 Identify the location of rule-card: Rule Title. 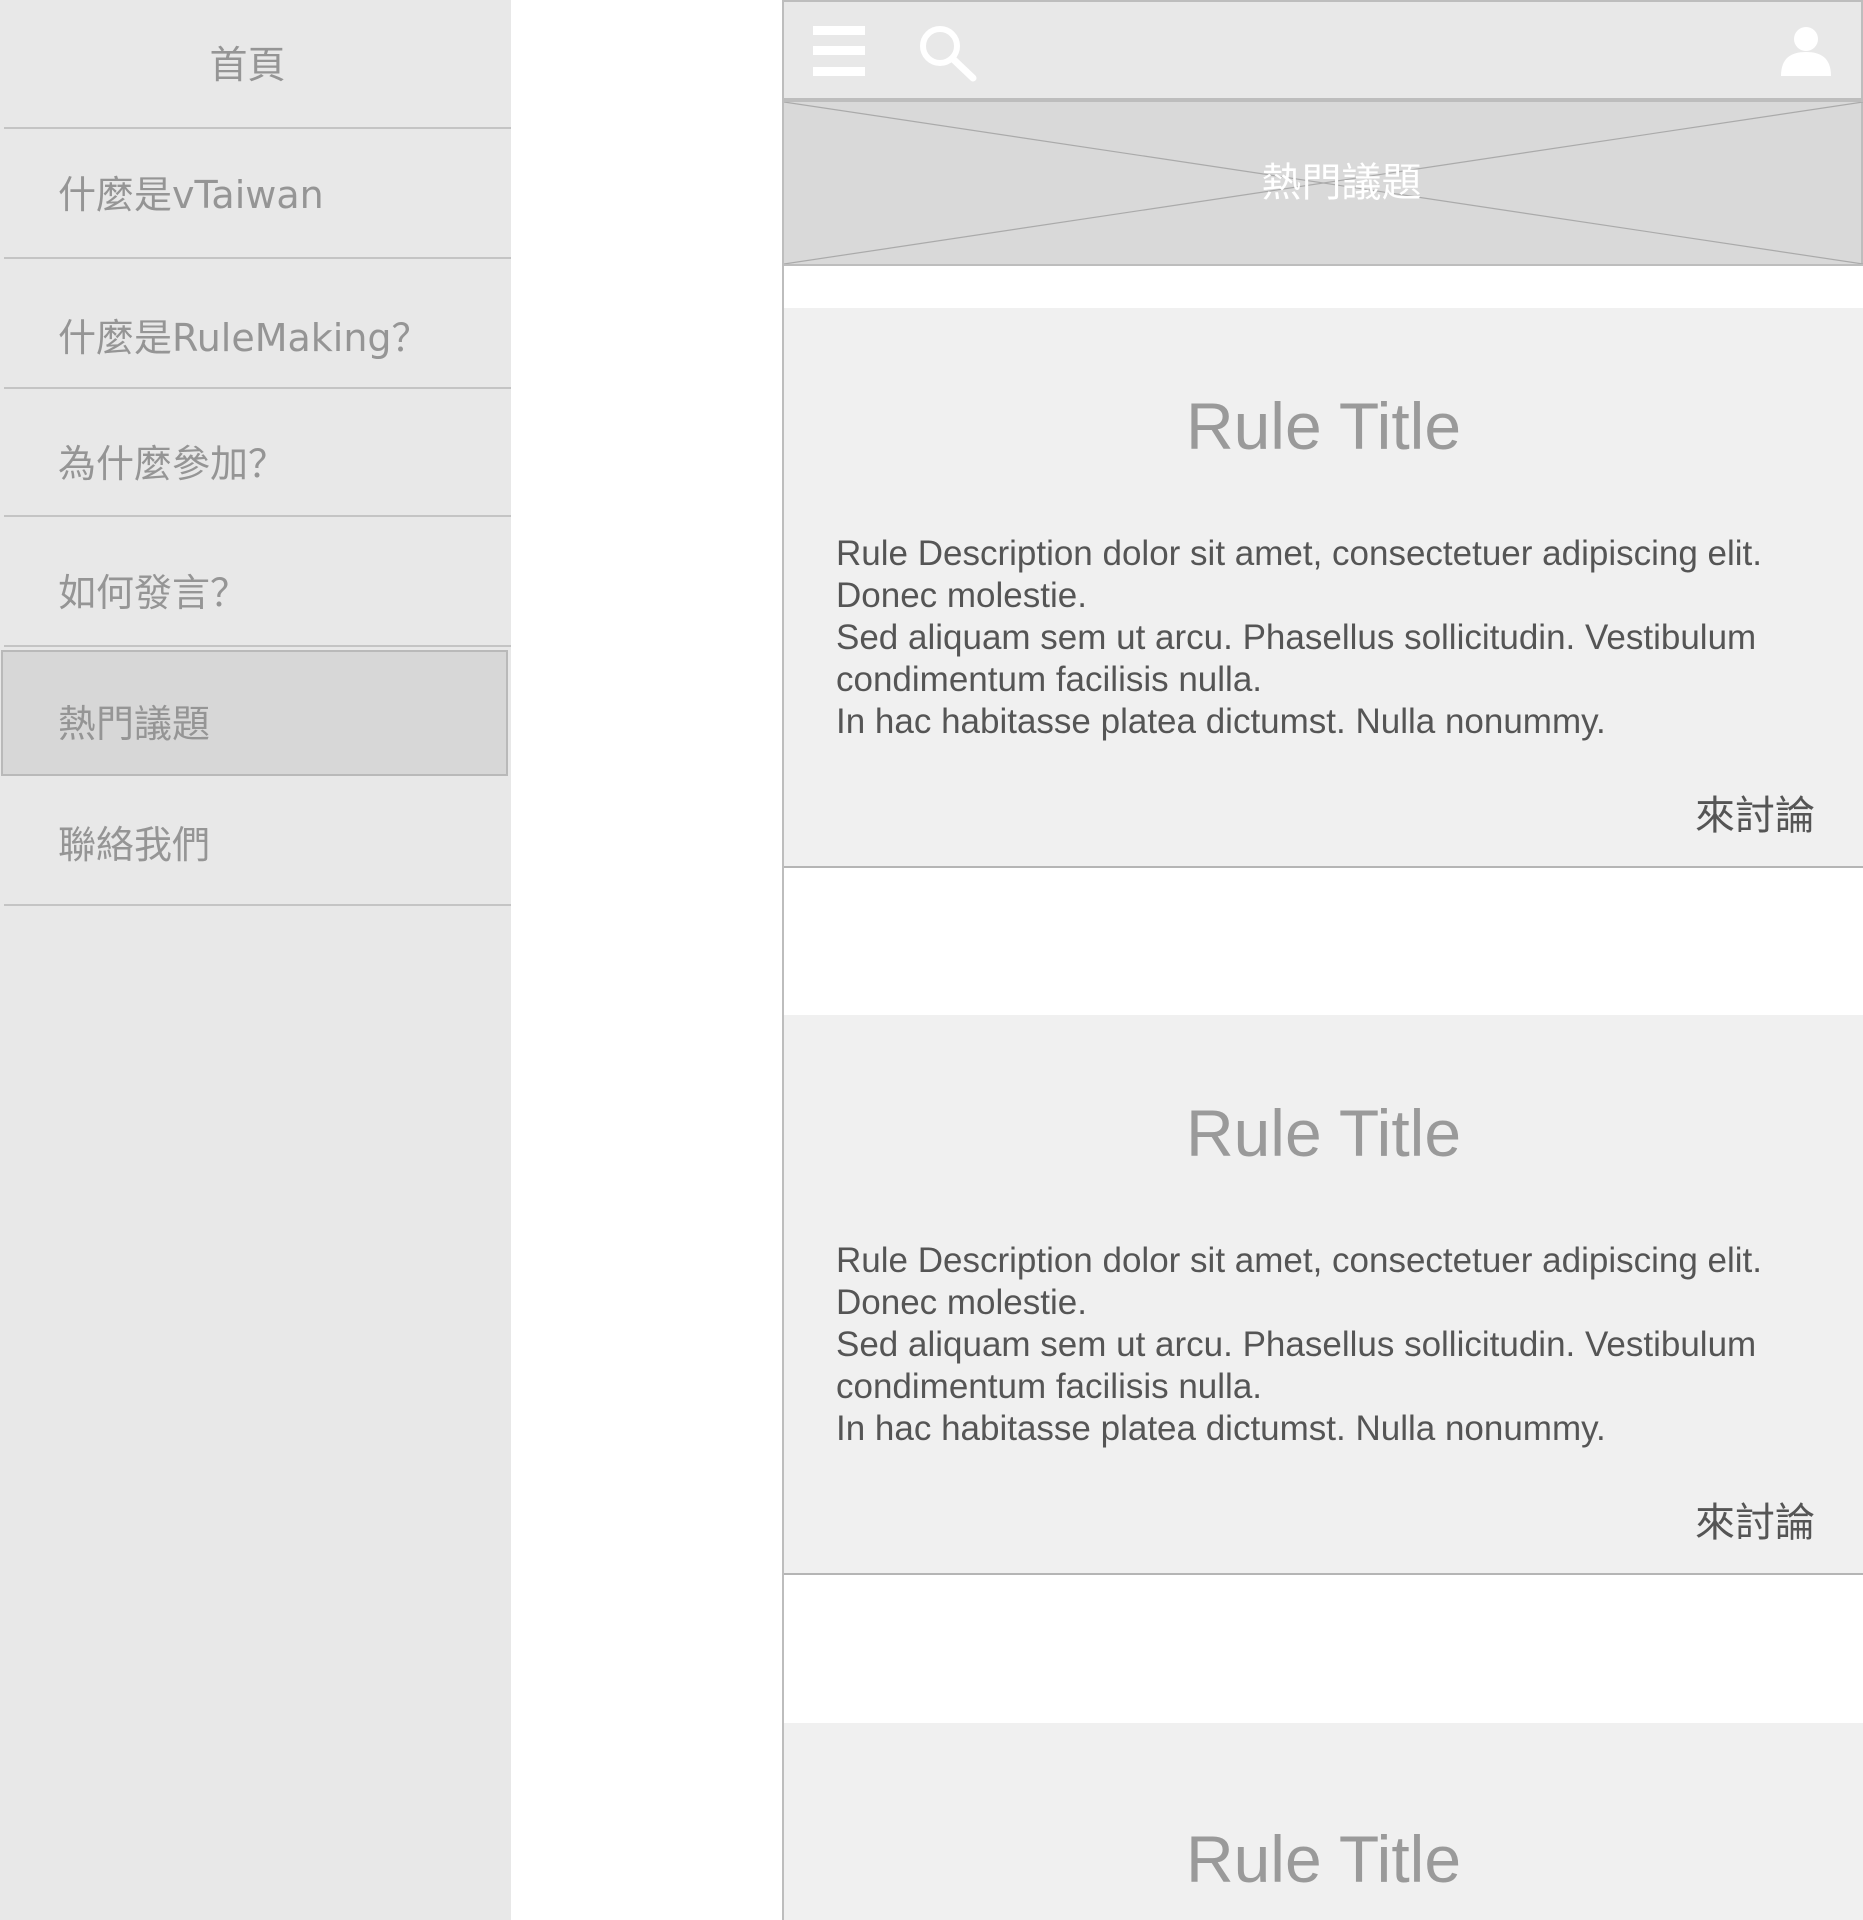
(1323, 1821).